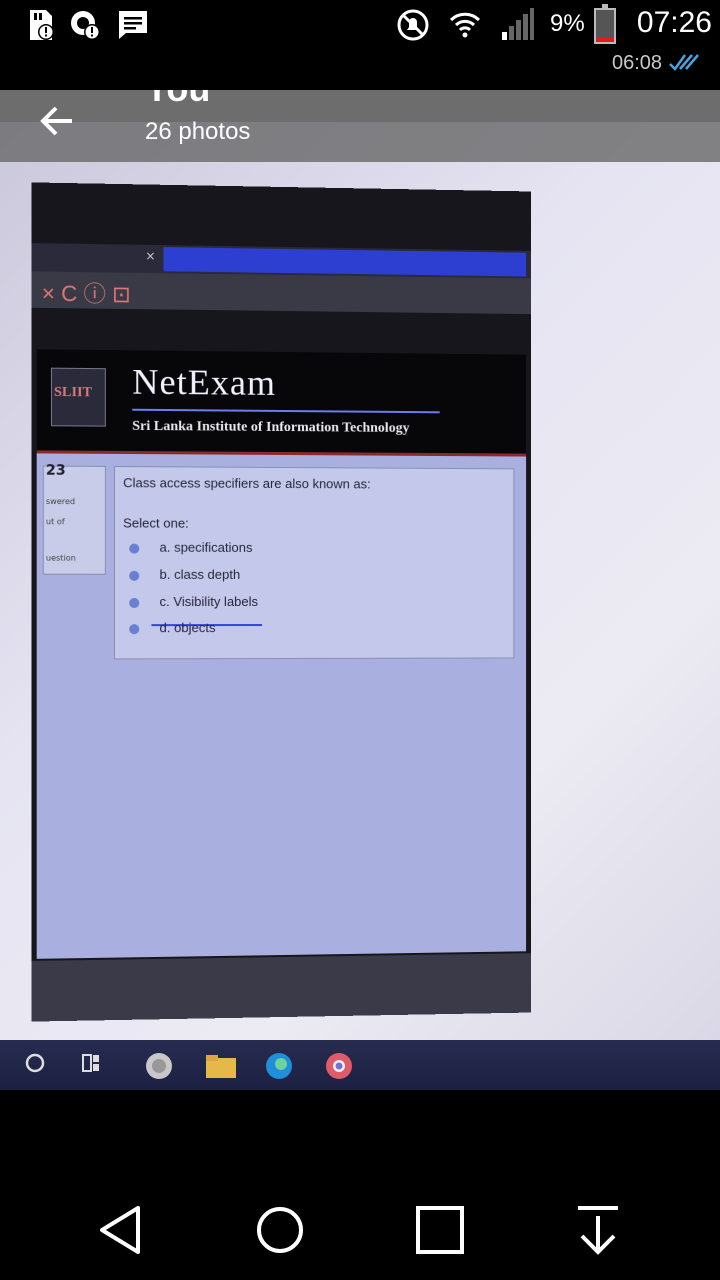 This screenshot has height=1280, width=720. I want to click on option-a: a. specifications, so click(190, 547).